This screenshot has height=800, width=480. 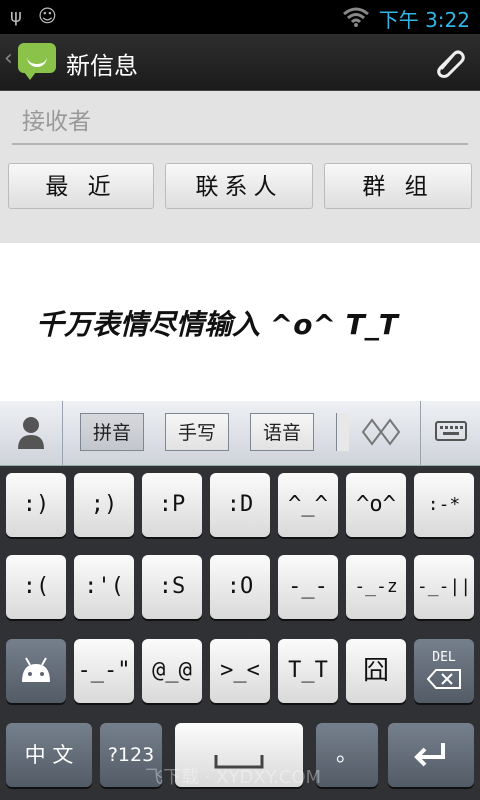 I want to click on emoticon-key: :), so click(x=36, y=505).